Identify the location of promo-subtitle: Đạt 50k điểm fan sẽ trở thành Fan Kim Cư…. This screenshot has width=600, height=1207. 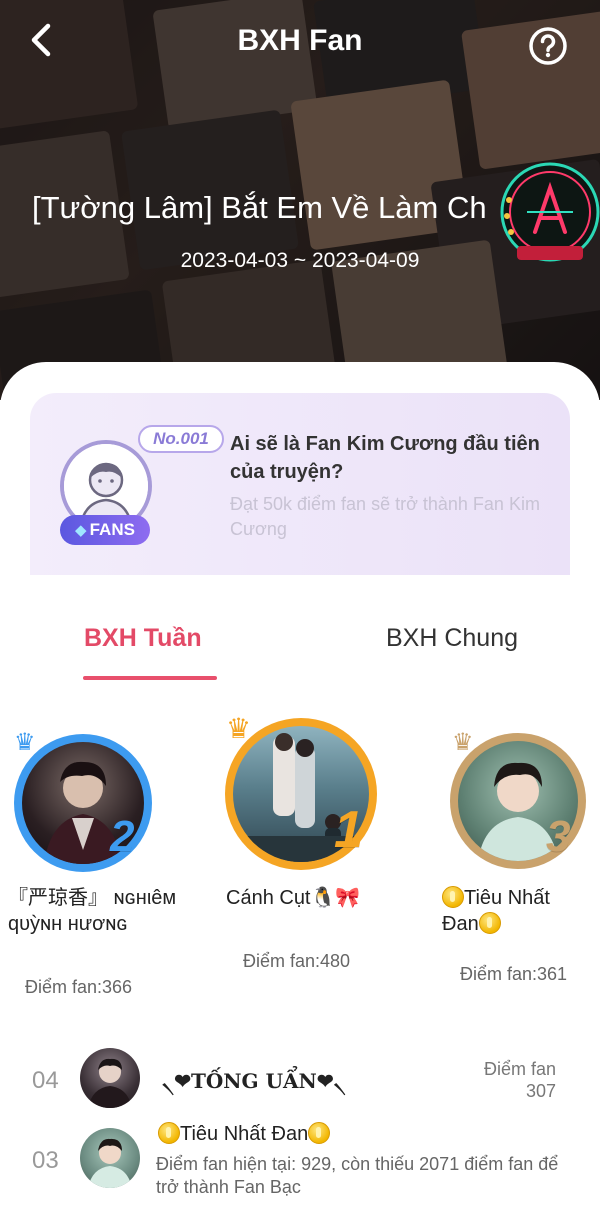
(385, 516).